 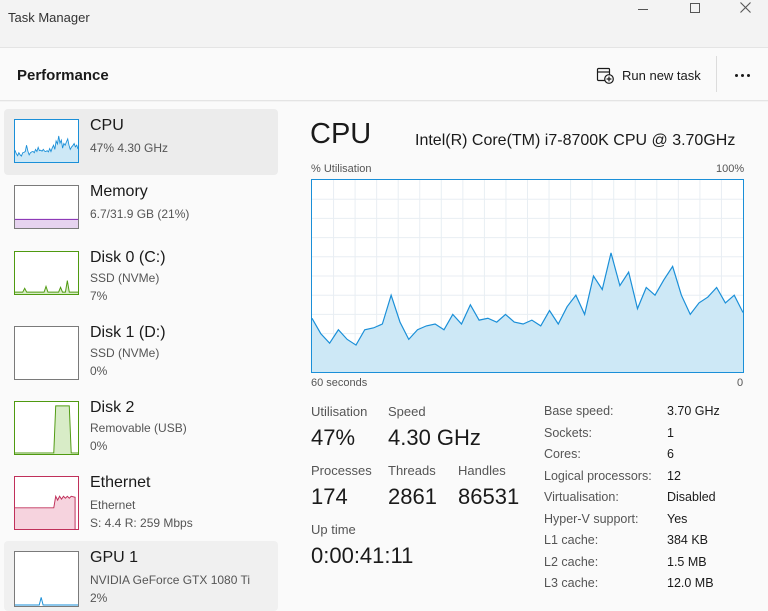 I want to click on spec-label: L2 cache:, so click(x=571, y=562).